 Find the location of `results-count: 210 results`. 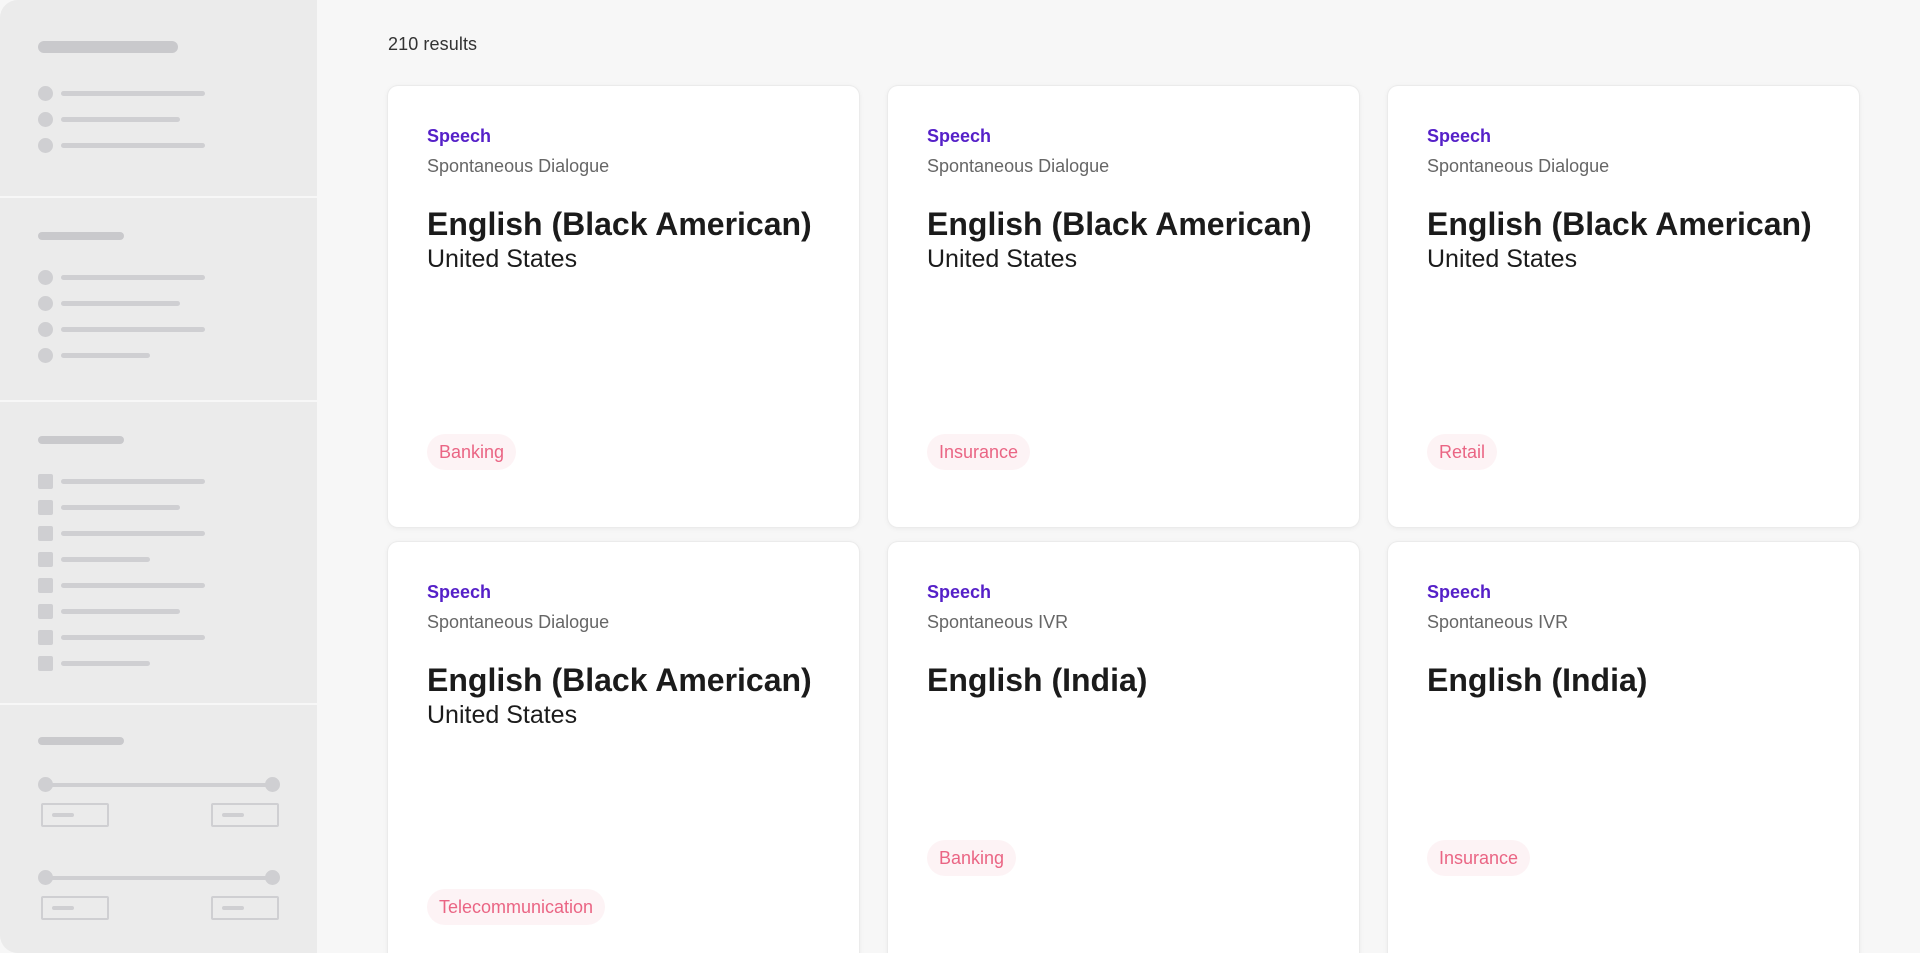

results-count: 210 results is located at coordinates (433, 44).